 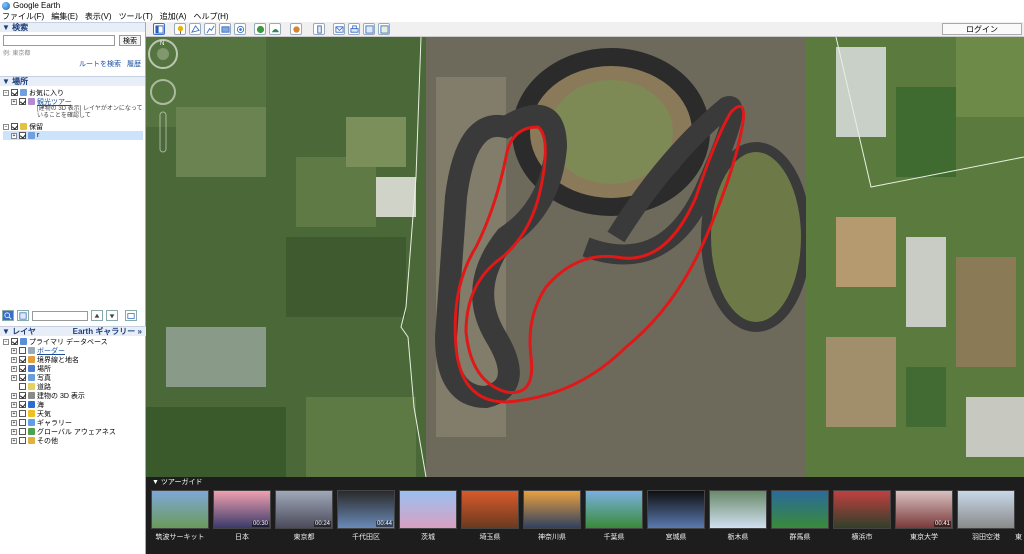 What do you see at coordinates (73, 126) in the screenshot?
I see `temp-places-row: − 保留` at bounding box center [73, 126].